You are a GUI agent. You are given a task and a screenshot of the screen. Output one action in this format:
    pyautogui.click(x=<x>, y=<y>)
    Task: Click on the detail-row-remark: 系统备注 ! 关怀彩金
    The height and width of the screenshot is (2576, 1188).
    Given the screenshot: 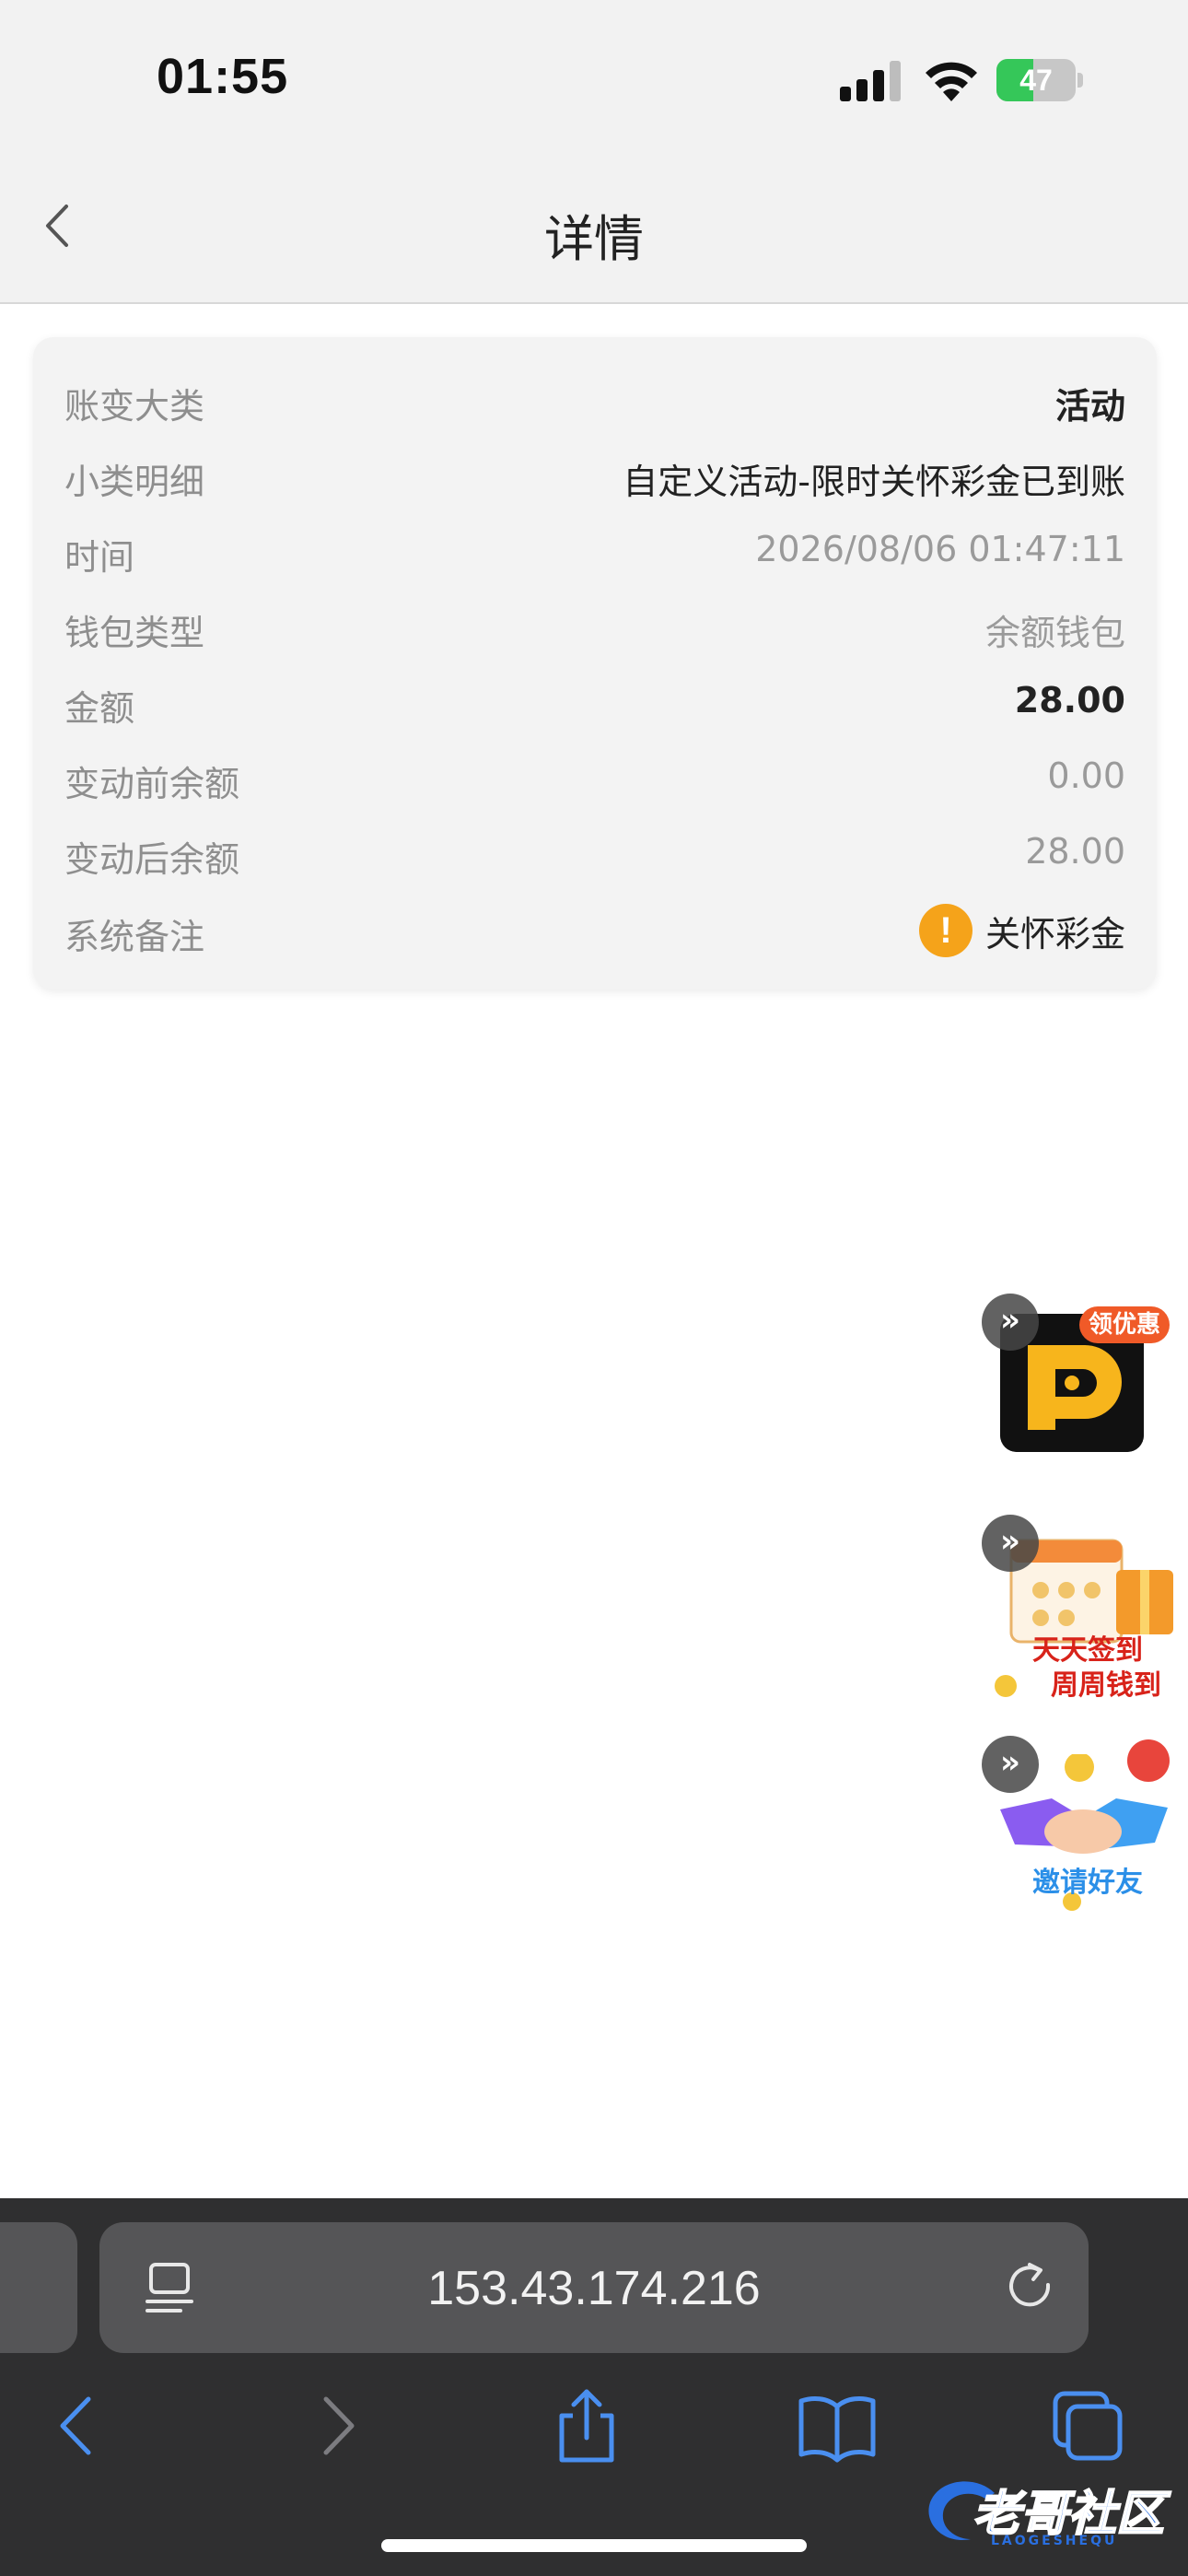 What is the action you would take?
    pyautogui.click(x=594, y=931)
    